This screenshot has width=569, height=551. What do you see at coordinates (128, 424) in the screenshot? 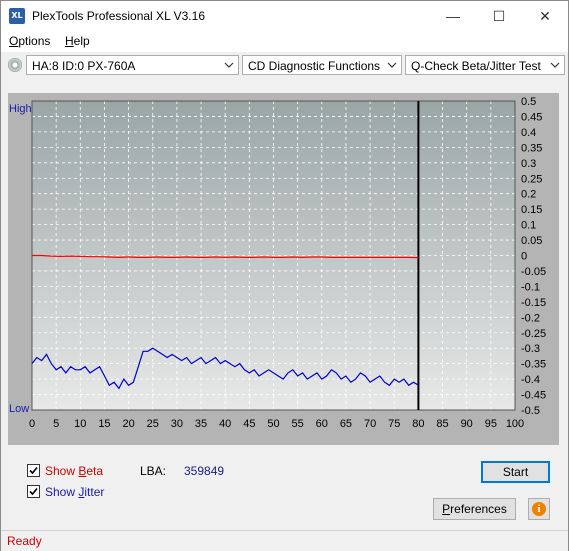
I see `x-tick-label: 20` at bounding box center [128, 424].